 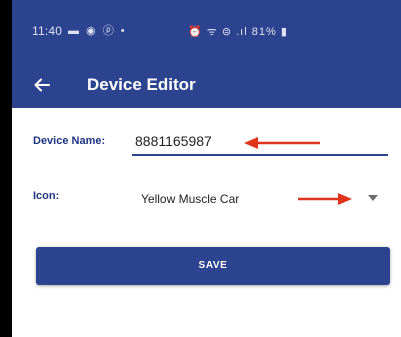 I want to click on system-icons: ⏰ ᯤ ⊜ .ıl, so click(x=218, y=32).